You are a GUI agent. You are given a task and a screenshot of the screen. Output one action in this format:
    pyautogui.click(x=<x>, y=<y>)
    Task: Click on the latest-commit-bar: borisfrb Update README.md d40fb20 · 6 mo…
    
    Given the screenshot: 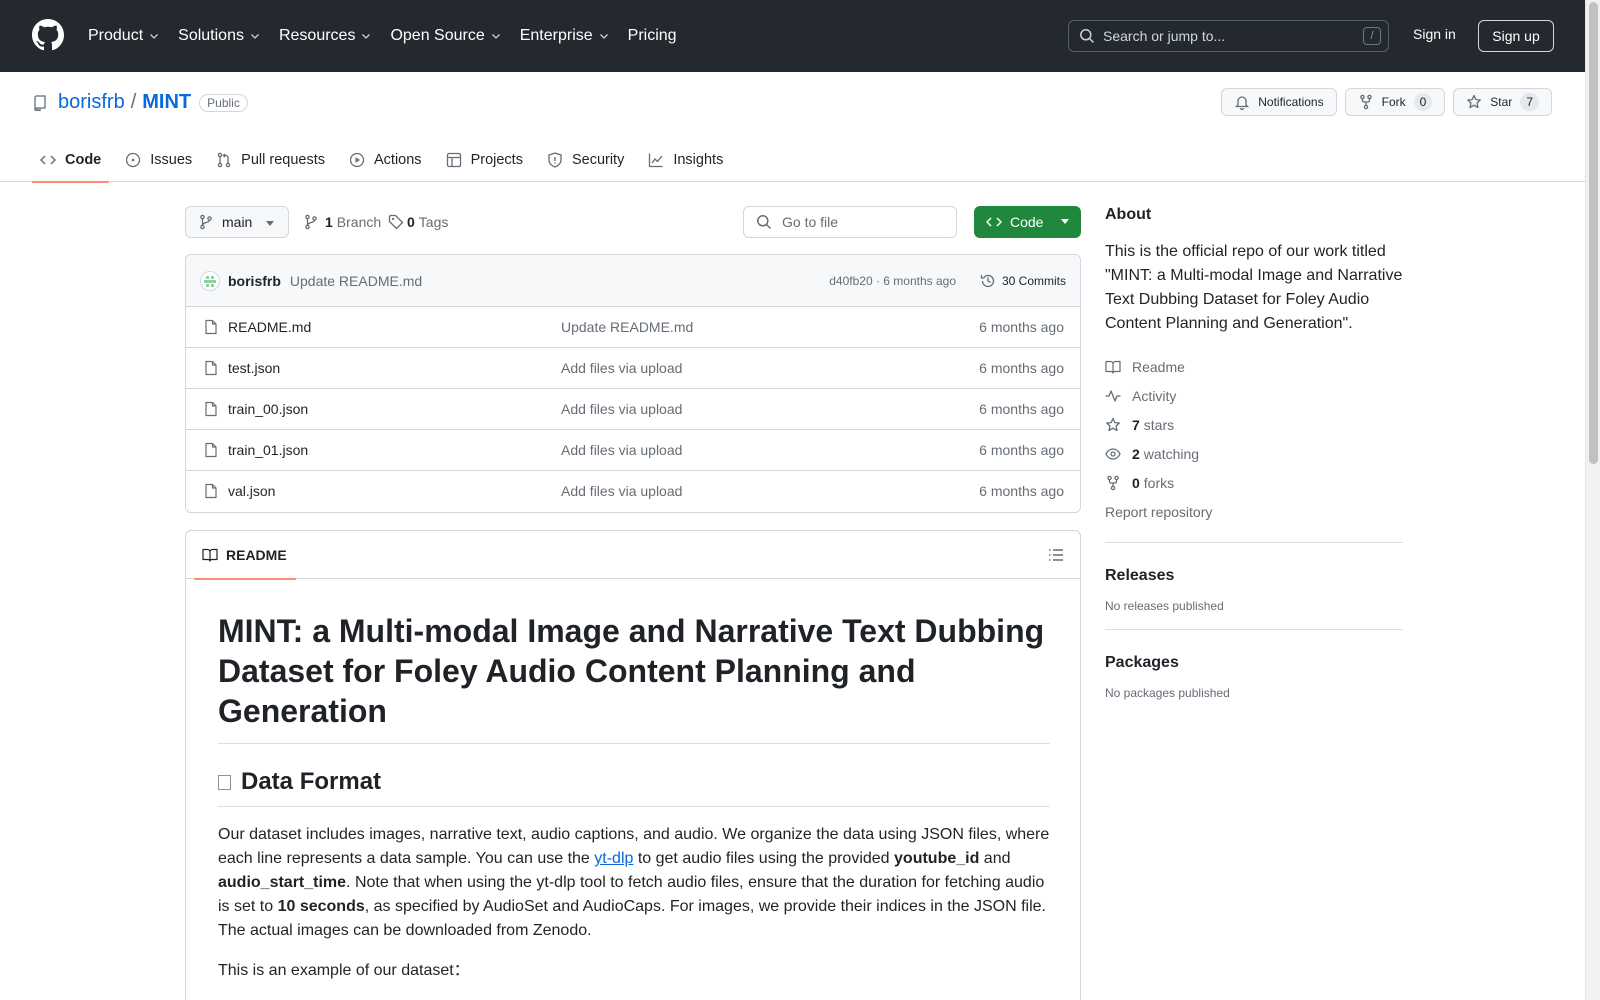 What is the action you would take?
    pyautogui.click(x=633, y=281)
    